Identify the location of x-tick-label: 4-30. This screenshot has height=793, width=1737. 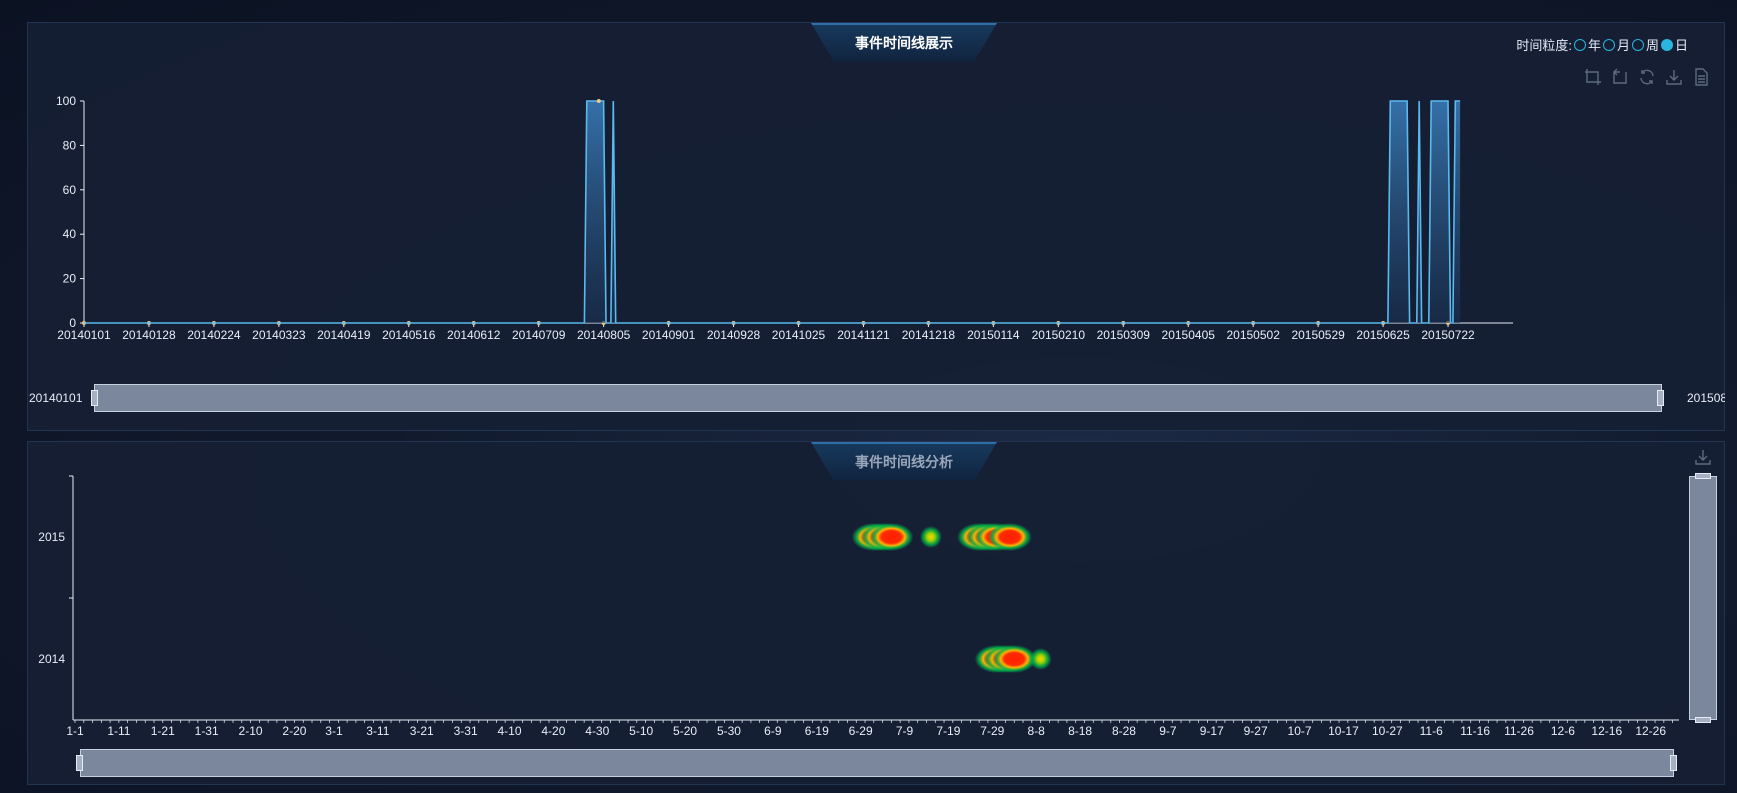
(597, 731).